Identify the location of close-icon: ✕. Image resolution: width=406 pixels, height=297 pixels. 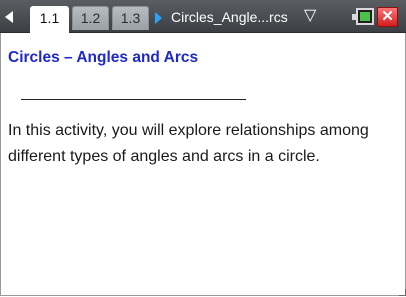
(387, 17).